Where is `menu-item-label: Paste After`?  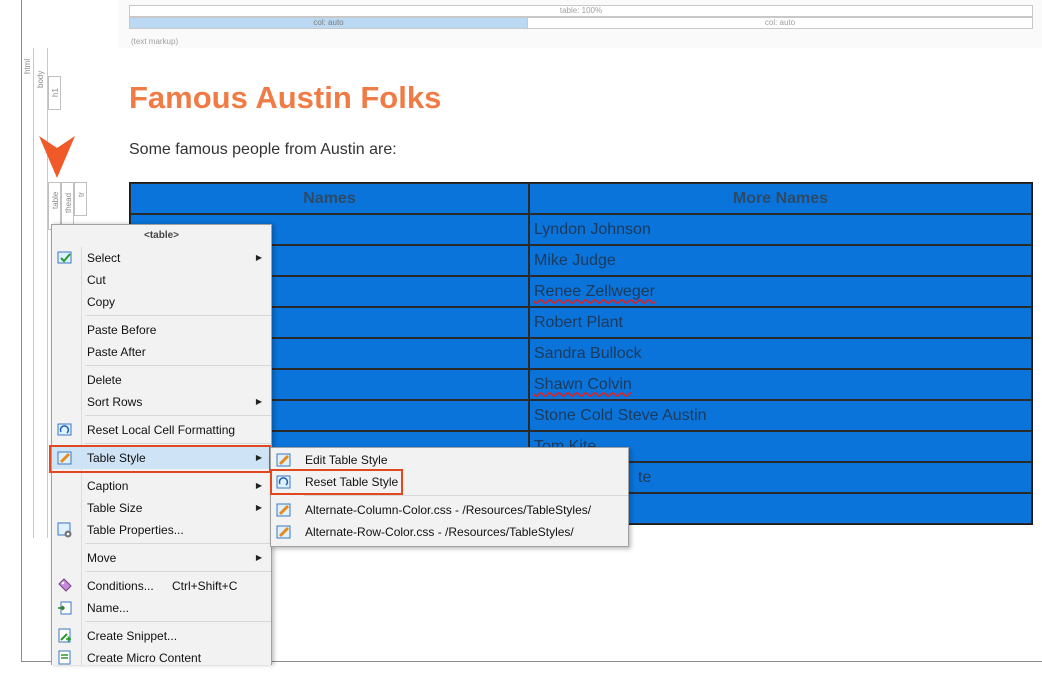
menu-item-label: Paste After is located at coordinates (116, 352).